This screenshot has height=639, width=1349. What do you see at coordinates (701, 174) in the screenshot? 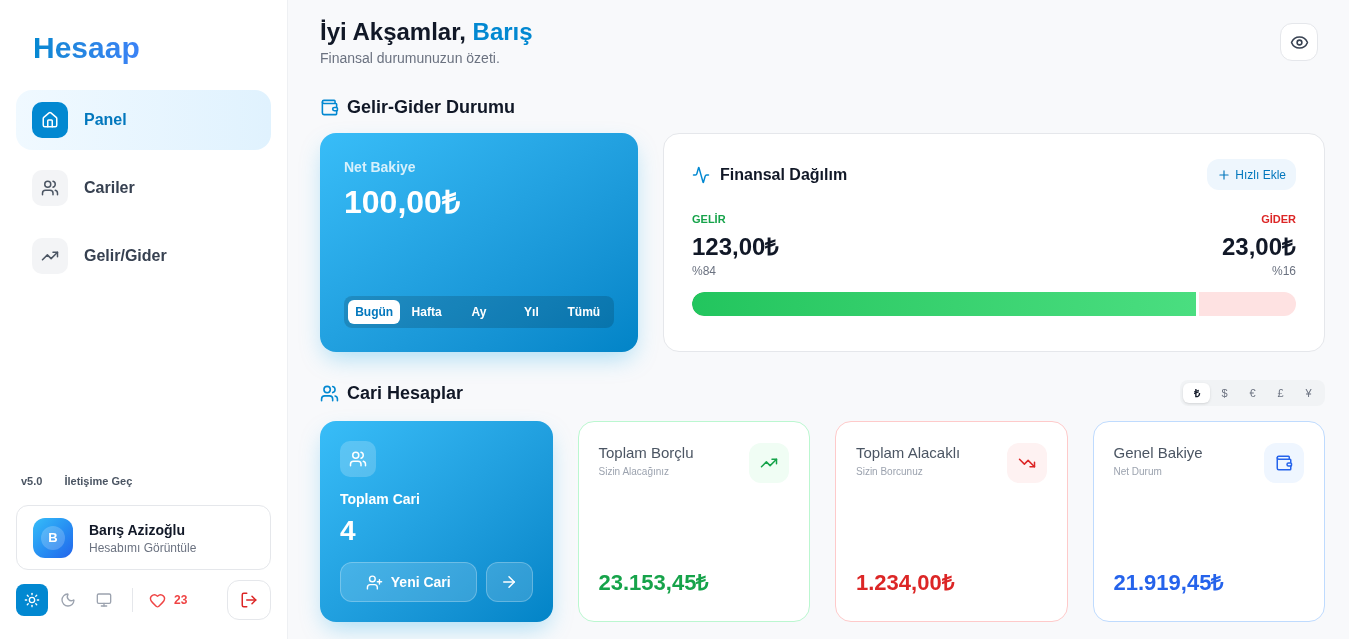
I see `pulse-icon` at bounding box center [701, 174].